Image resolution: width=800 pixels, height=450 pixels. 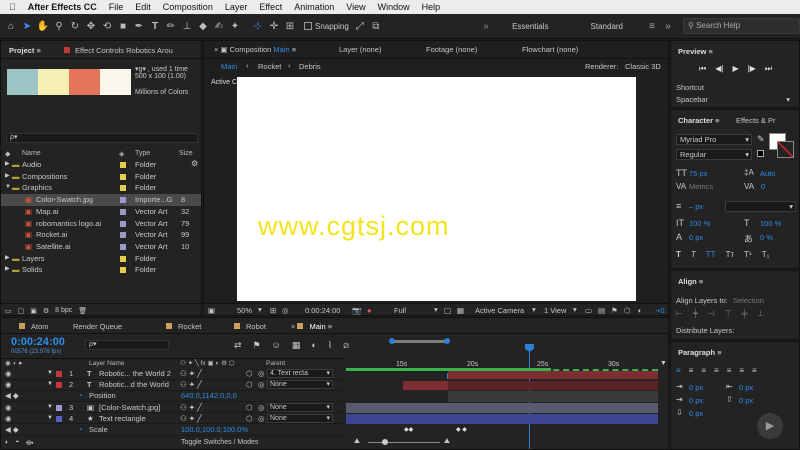 What do you see at coordinates (728, 313) in the screenshot?
I see `align-top-icon: ⊤` at bounding box center [728, 313].